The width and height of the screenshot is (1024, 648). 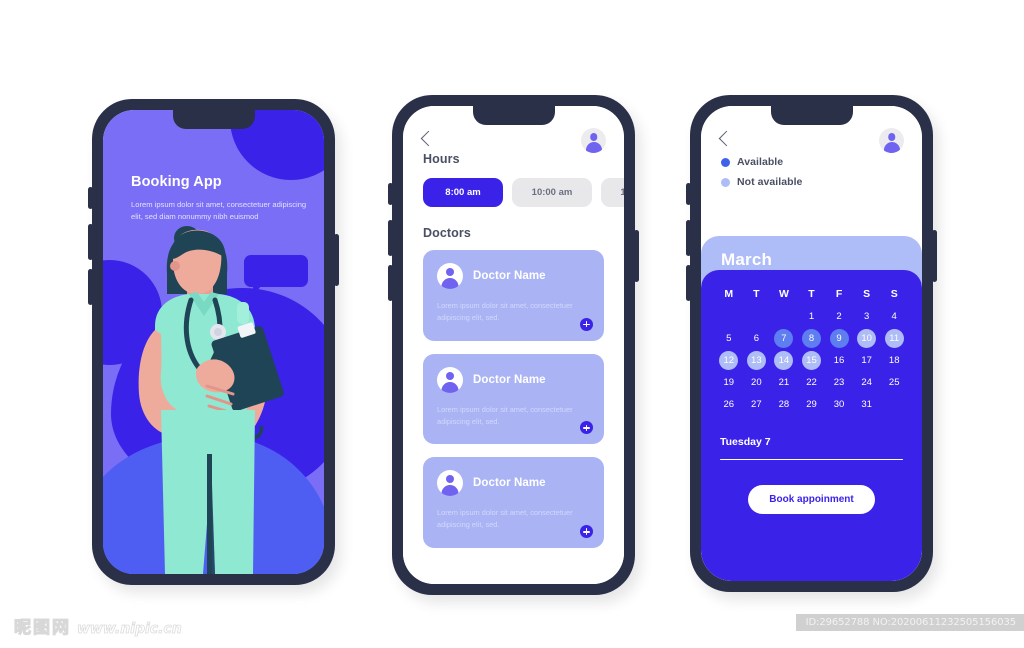 What do you see at coordinates (811, 404) in the screenshot?
I see `calendar-day-29: 29` at bounding box center [811, 404].